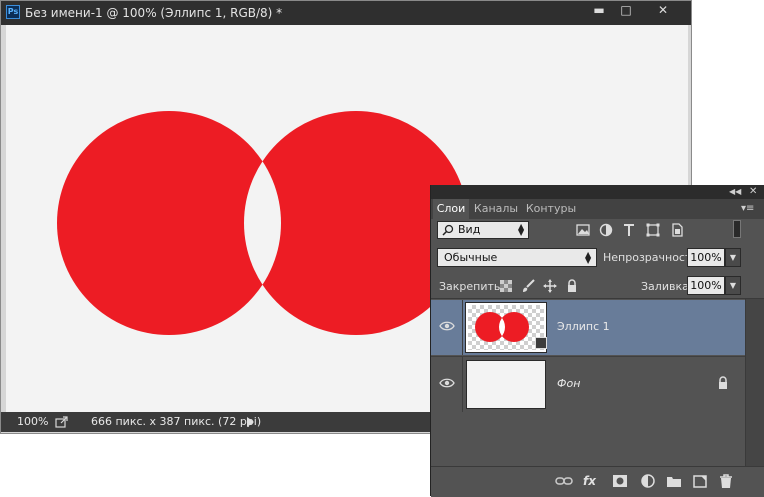  I want to click on tab-channels: Каналы, so click(496, 209).